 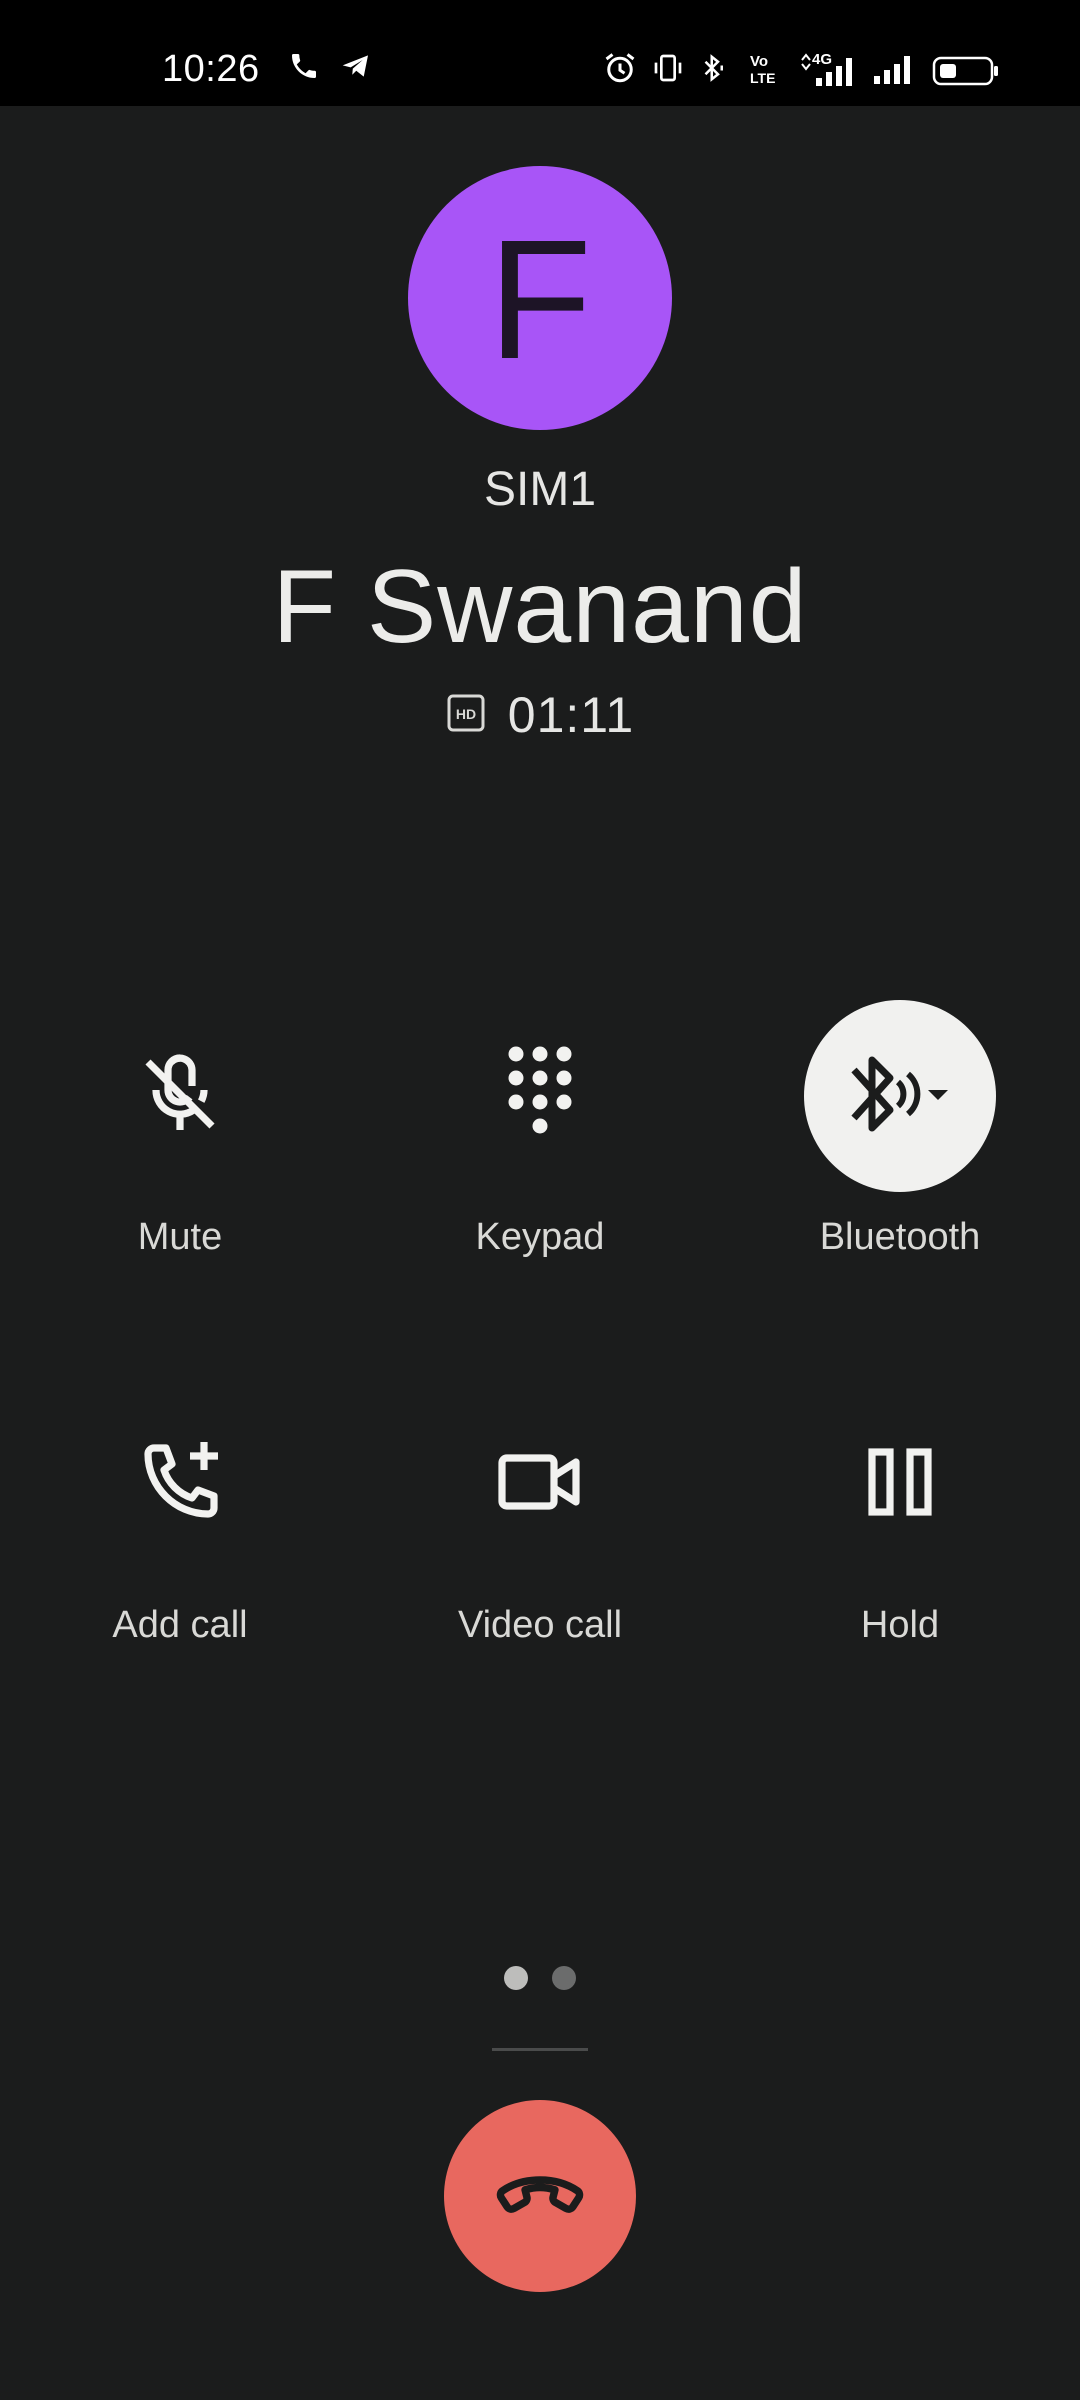 I want to click on page-indicator, so click(x=540, y=1978).